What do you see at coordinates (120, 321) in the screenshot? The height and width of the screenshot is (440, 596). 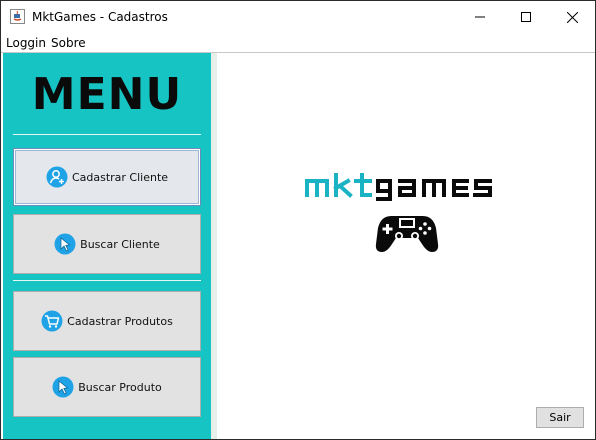 I see `cadastrar-produtos-label: Cadastrar Produtos` at bounding box center [120, 321].